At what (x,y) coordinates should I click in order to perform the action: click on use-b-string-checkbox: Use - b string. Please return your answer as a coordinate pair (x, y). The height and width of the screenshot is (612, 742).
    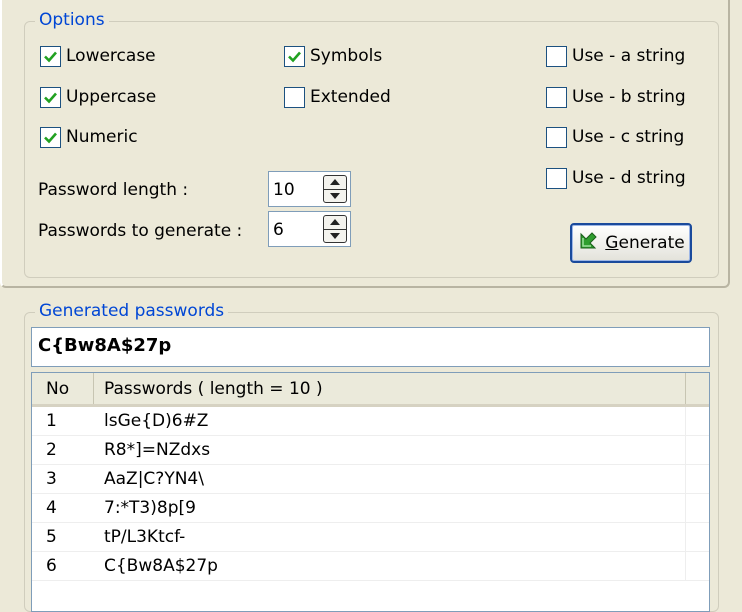
    Looking at the image, I should click on (616, 97).